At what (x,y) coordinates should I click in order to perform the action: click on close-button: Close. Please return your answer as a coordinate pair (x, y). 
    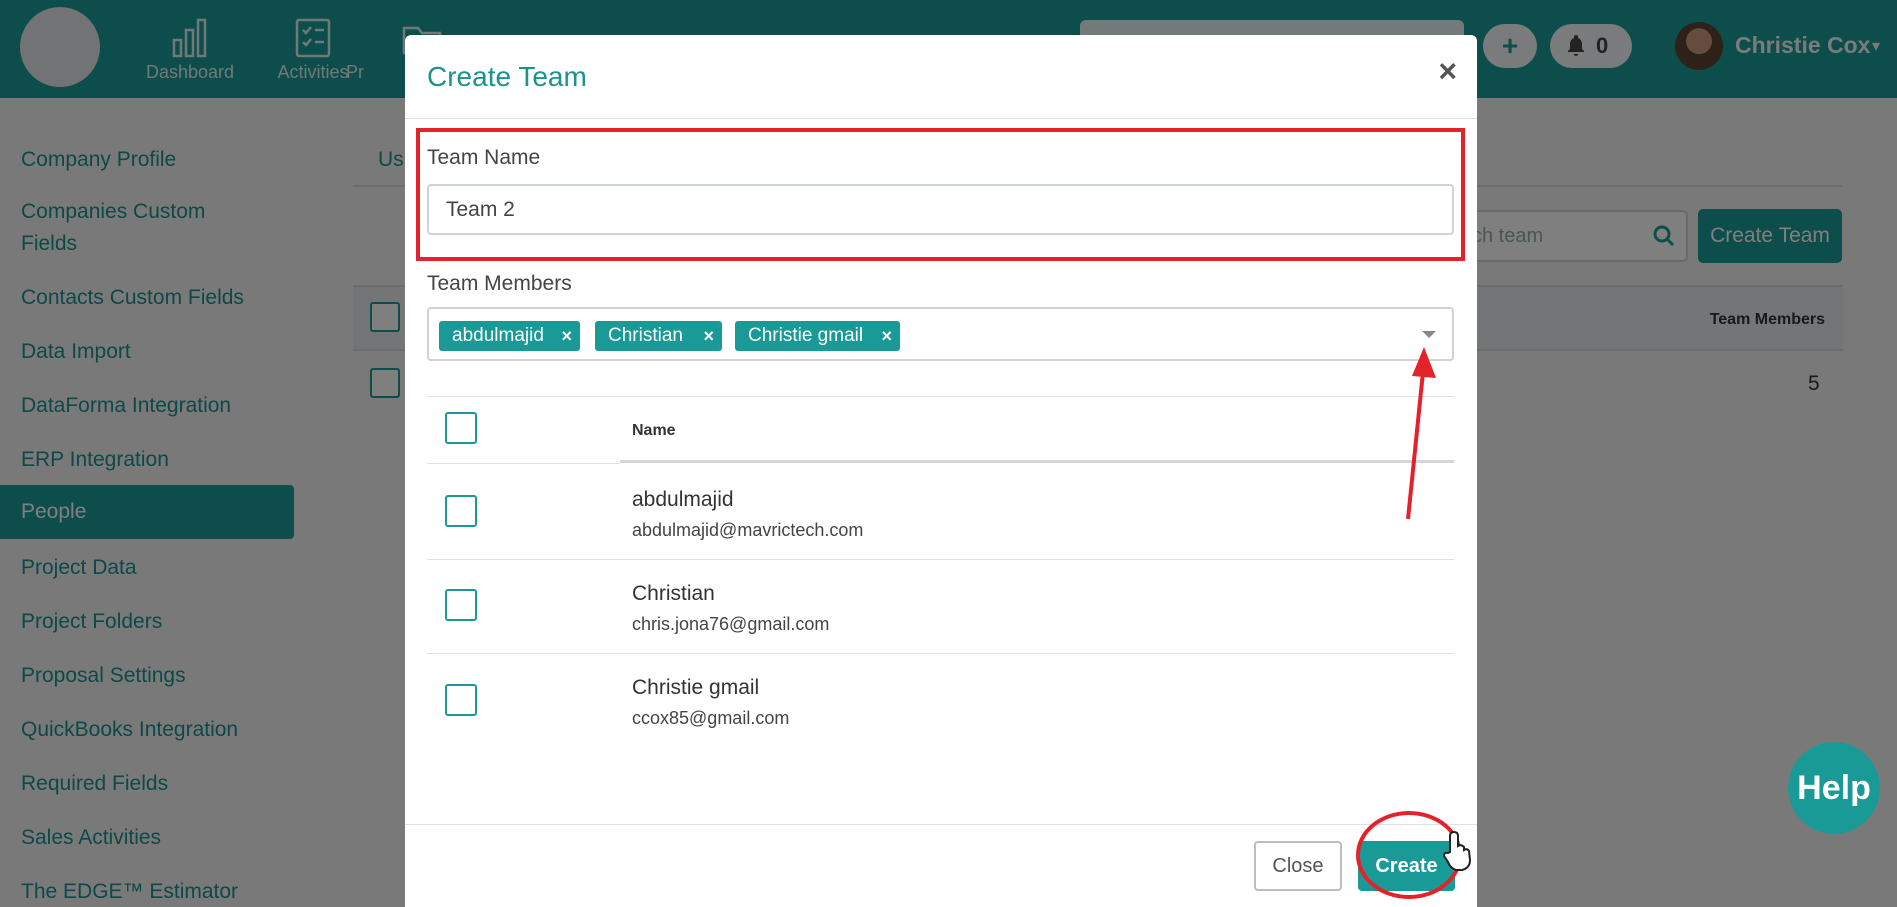
    Looking at the image, I should click on (1298, 866).